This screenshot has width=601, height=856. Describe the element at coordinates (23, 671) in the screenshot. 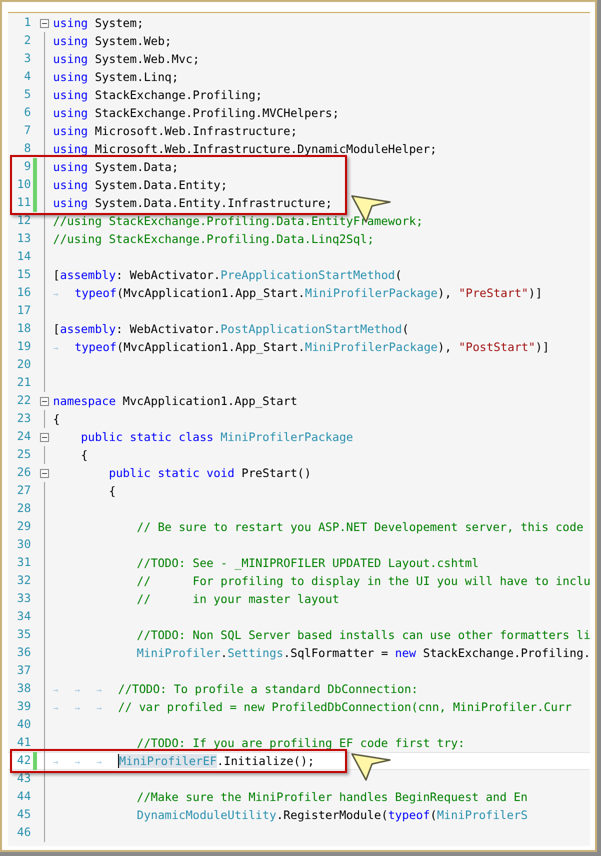

I see `line-number: 37` at that location.